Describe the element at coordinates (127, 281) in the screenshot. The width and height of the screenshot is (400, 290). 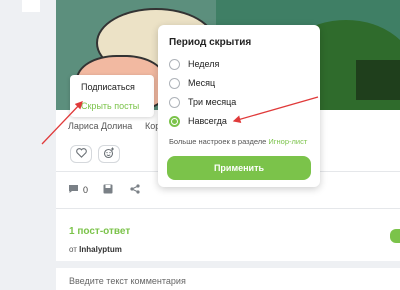
I see `comment-input: Введите текст комментария` at that location.